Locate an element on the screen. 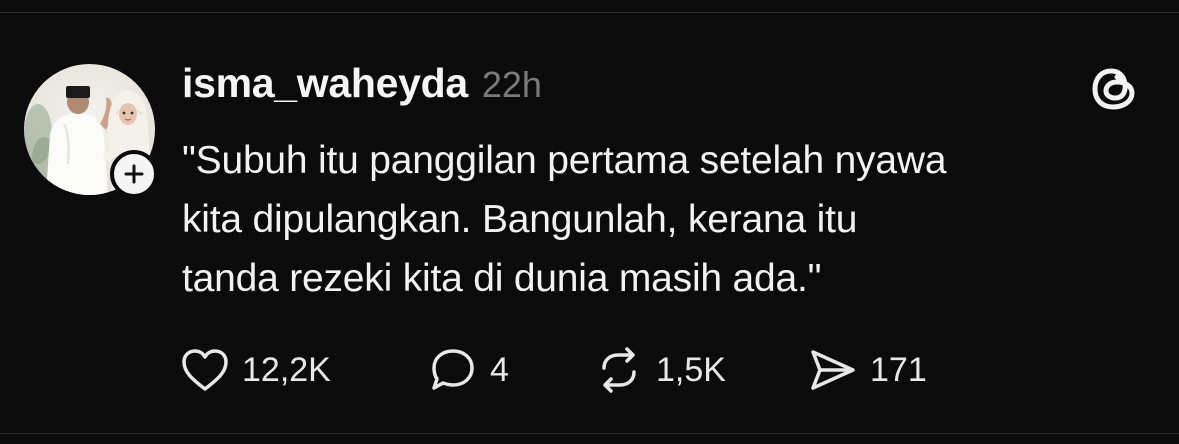 The height and width of the screenshot is (444, 1179). reply-count: 4 is located at coordinates (499, 369).